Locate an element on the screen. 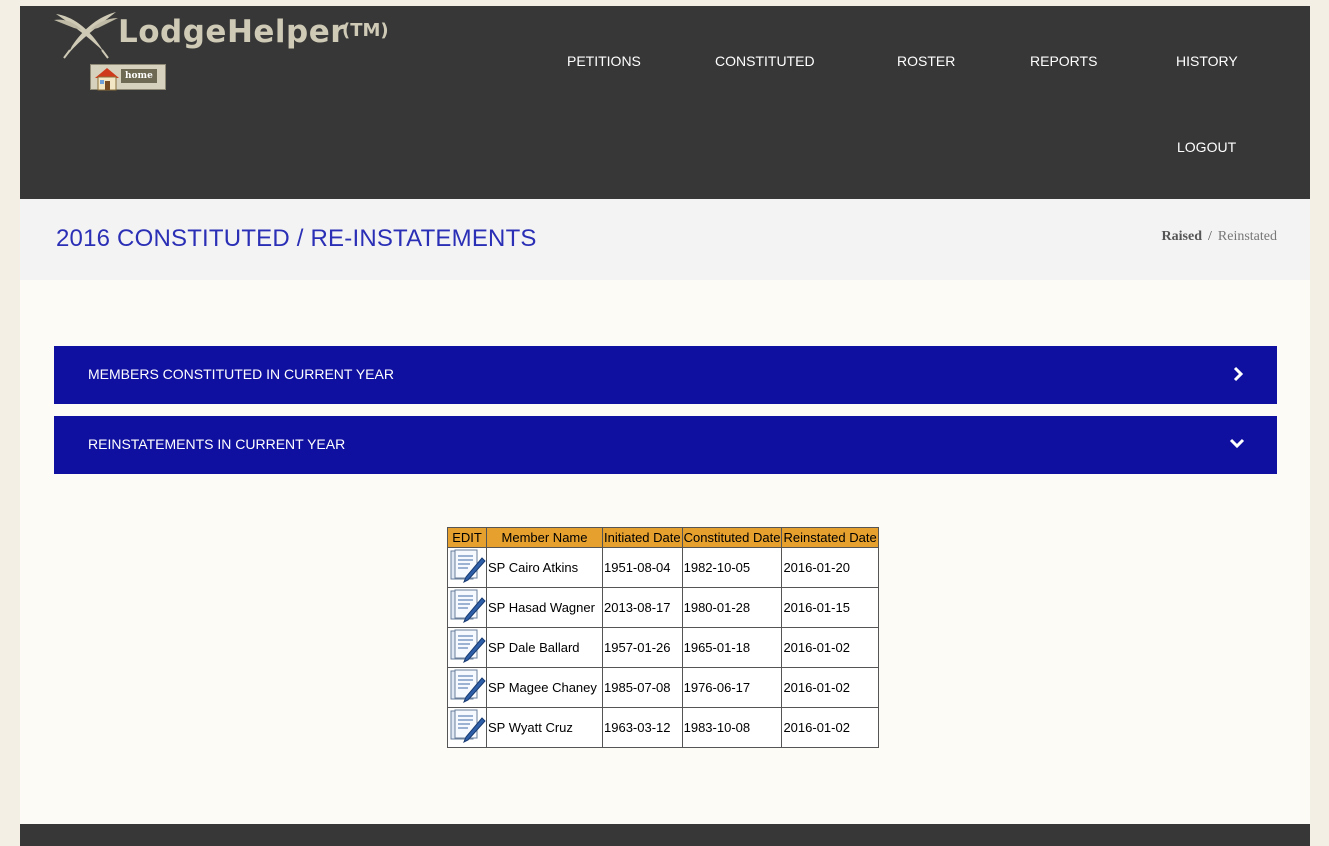 Image resolution: width=1329 pixels, height=846 pixels. breadcrumb-raised: Raised is located at coordinates (1182, 236).